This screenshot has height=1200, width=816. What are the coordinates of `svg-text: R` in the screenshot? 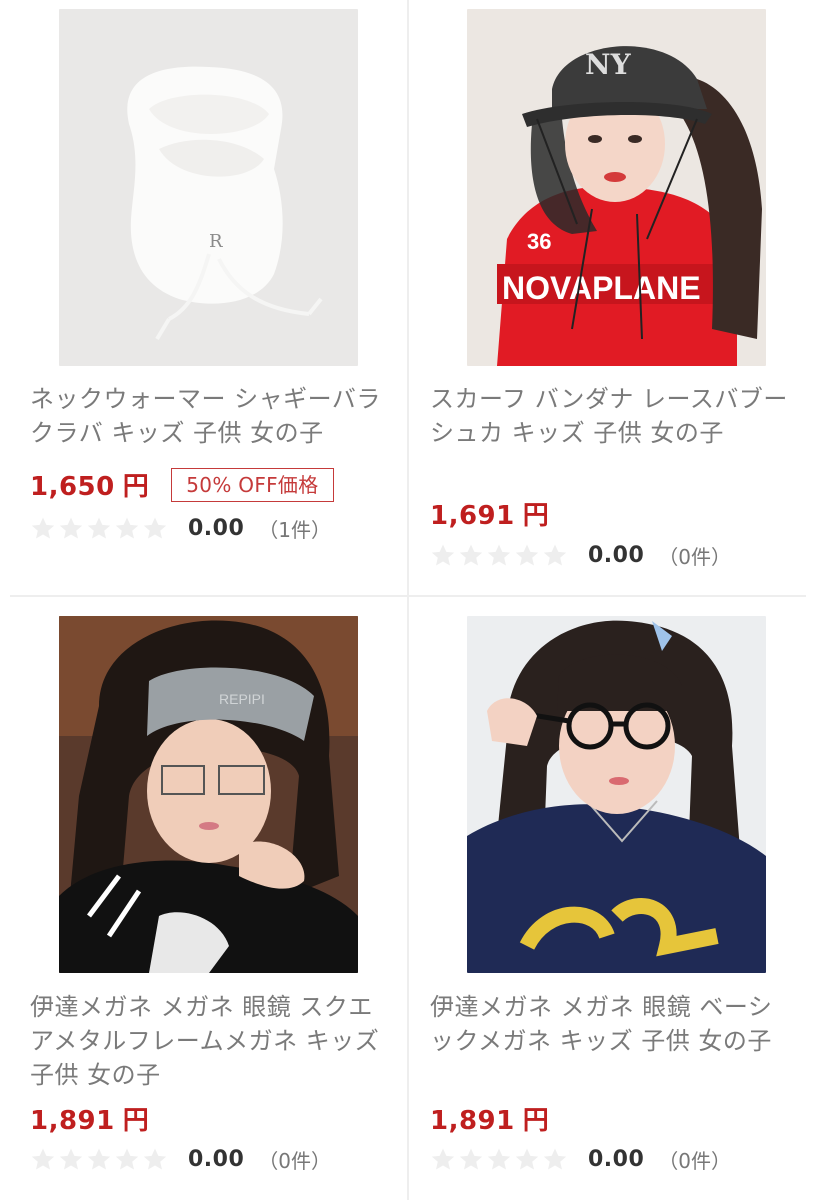 It's located at (216, 241).